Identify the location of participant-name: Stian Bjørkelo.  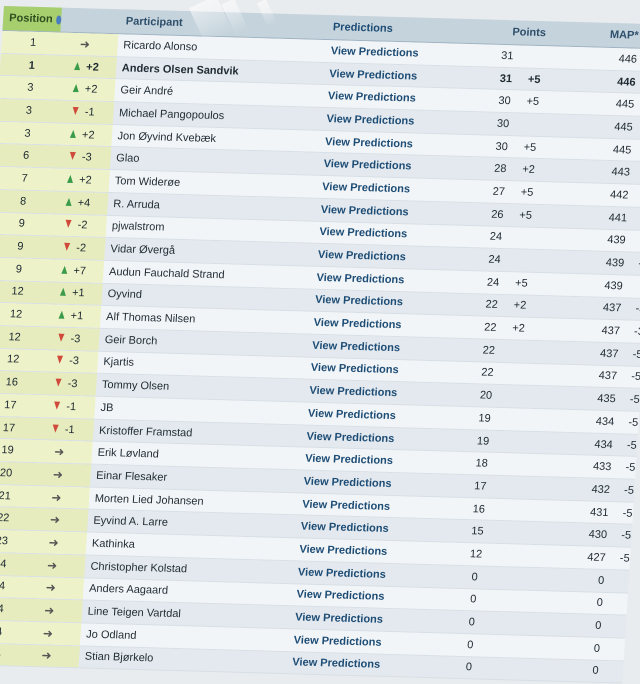
(119, 657).